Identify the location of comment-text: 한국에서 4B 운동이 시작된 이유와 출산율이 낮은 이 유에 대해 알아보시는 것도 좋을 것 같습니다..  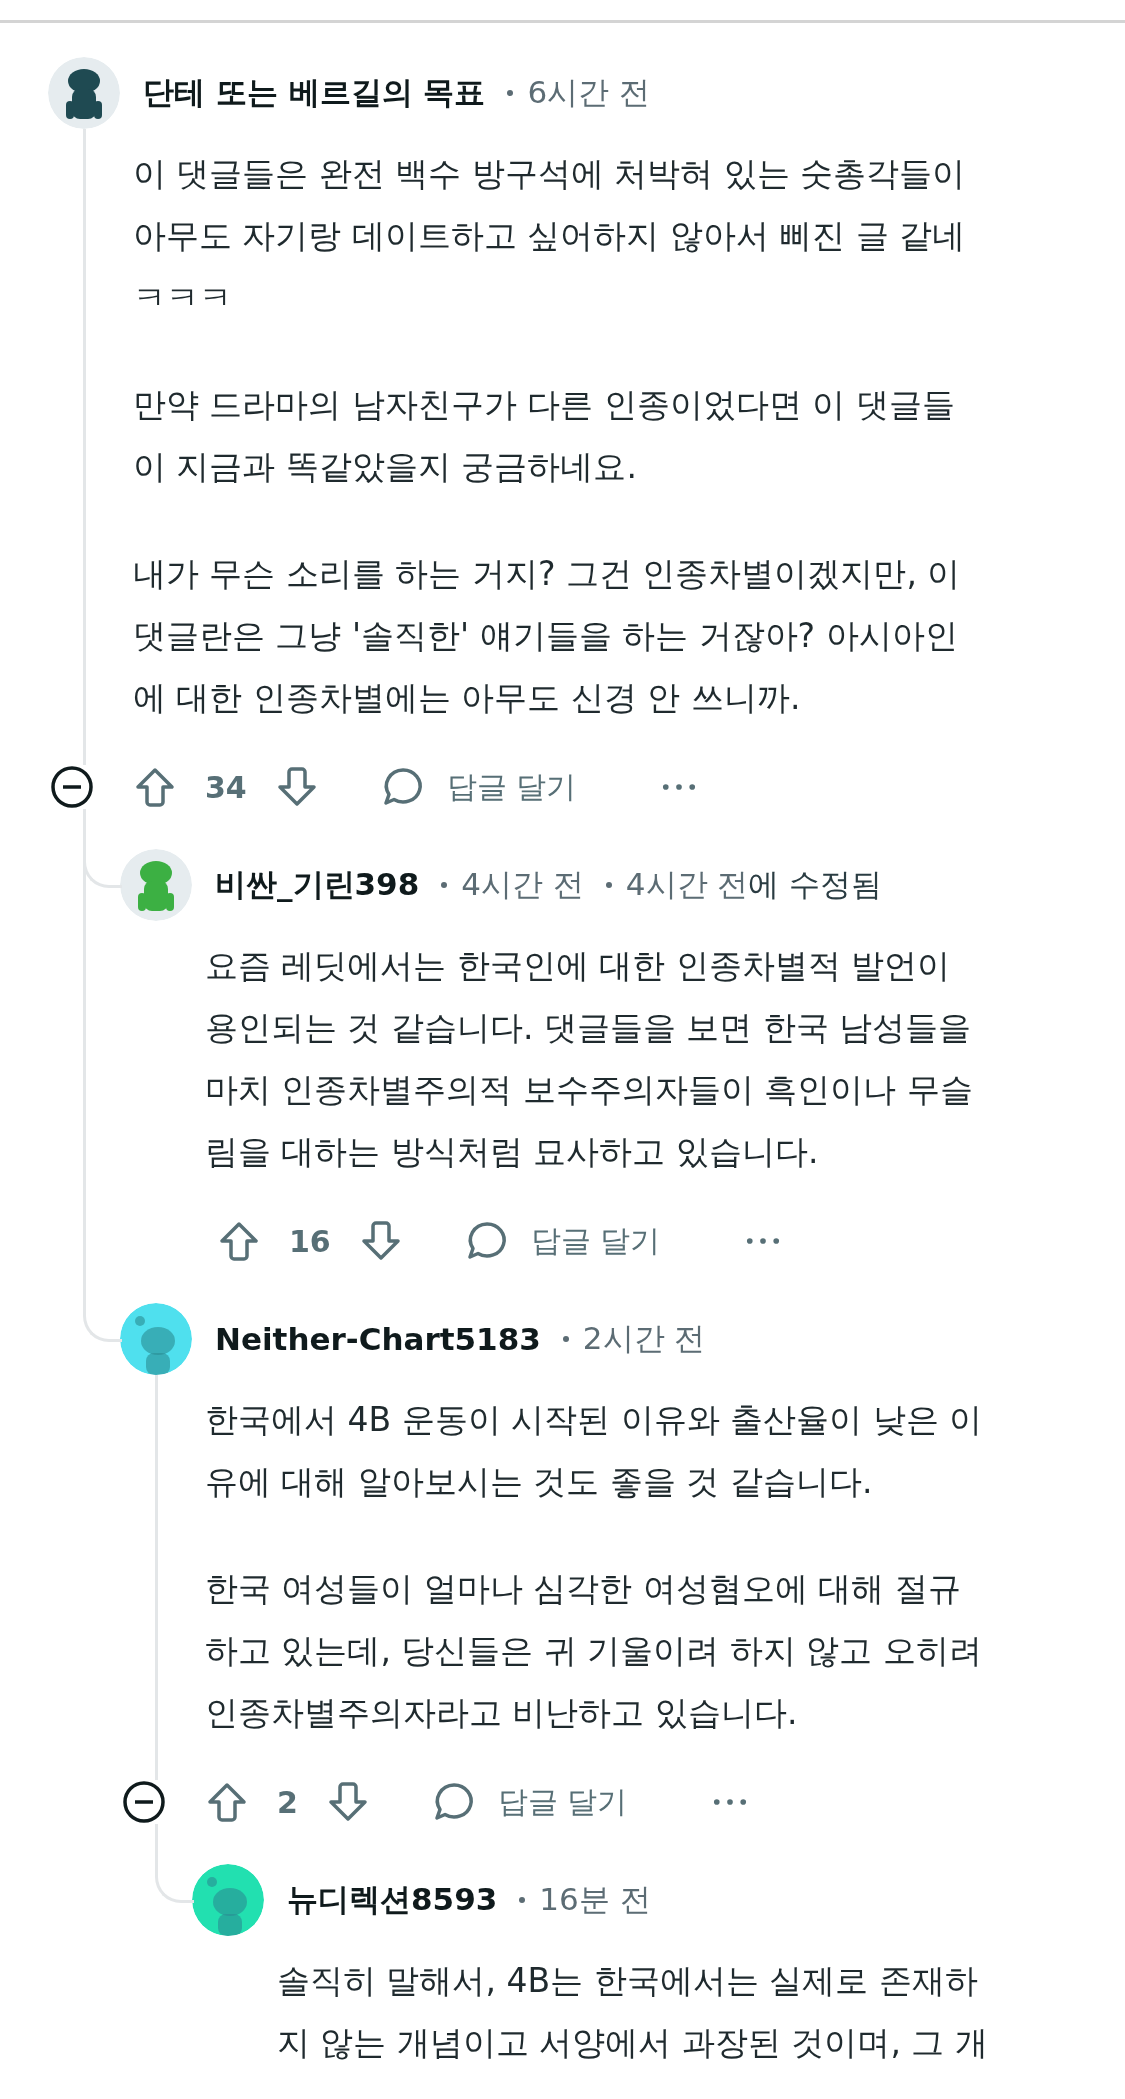
(594, 1451).